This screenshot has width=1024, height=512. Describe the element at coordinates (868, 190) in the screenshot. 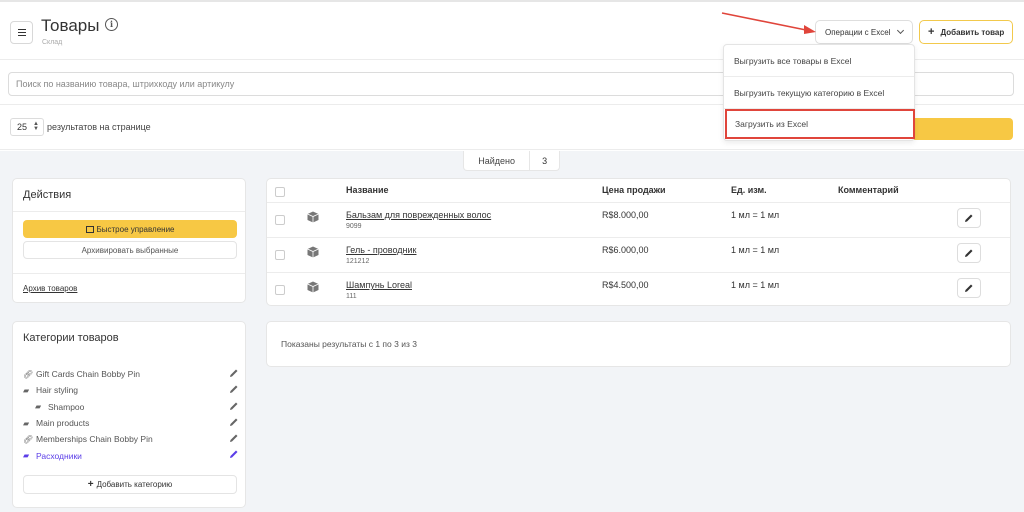

I see `column-header-comment: Комментарий` at that location.